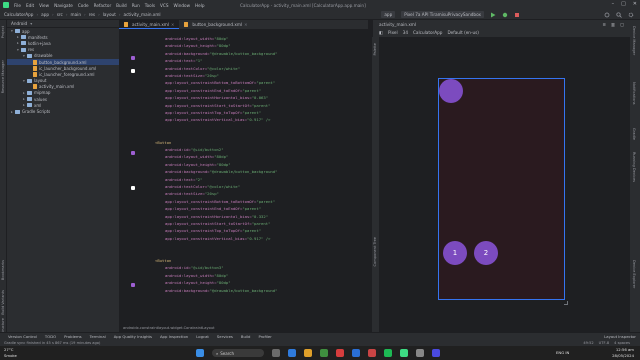 The width and height of the screenshot is (640, 360). I want to click on layout-inspector-tab: Layout Inspector, so click(620, 336).